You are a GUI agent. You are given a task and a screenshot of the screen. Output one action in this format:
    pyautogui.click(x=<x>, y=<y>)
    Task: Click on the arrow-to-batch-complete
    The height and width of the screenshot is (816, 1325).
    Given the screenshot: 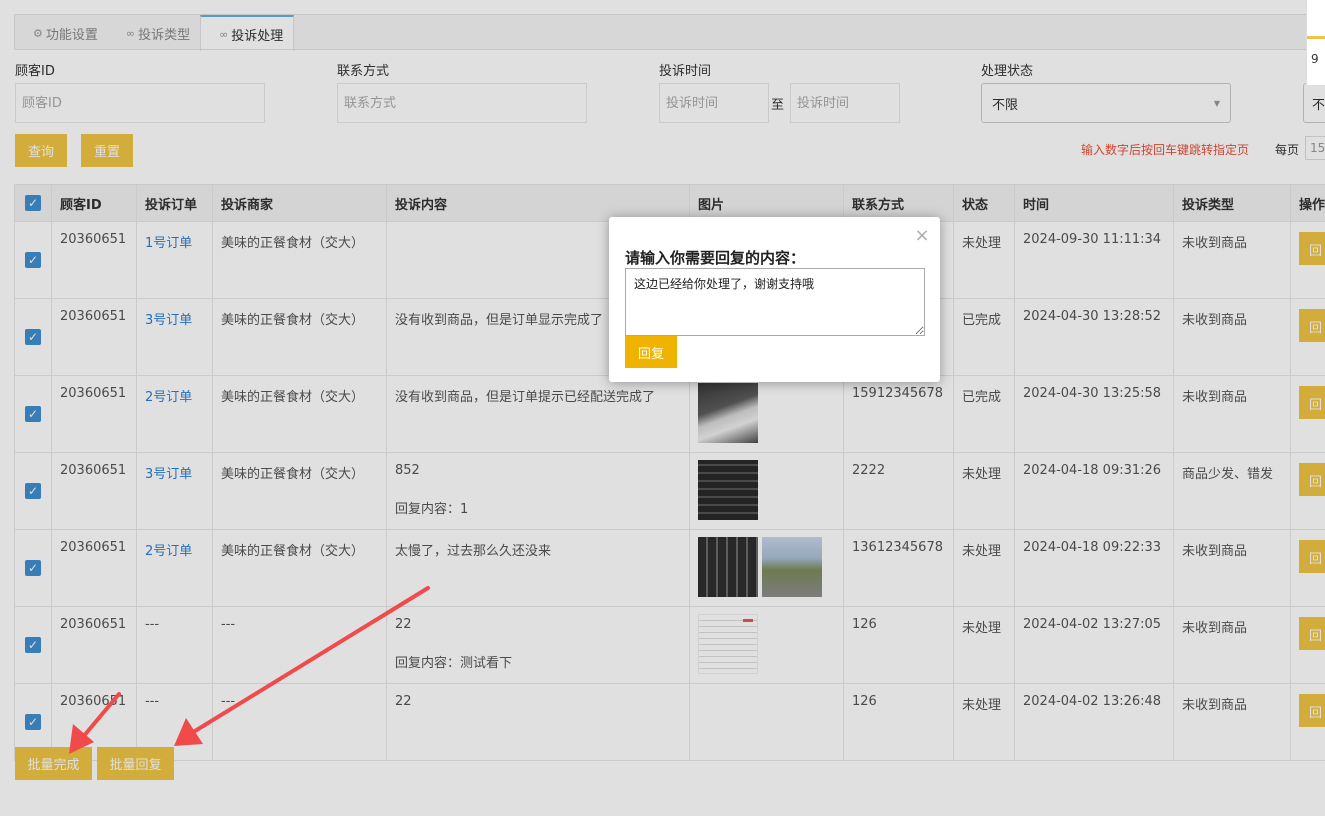 What is the action you would take?
    pyautogui.click(x=95, y=723)
    